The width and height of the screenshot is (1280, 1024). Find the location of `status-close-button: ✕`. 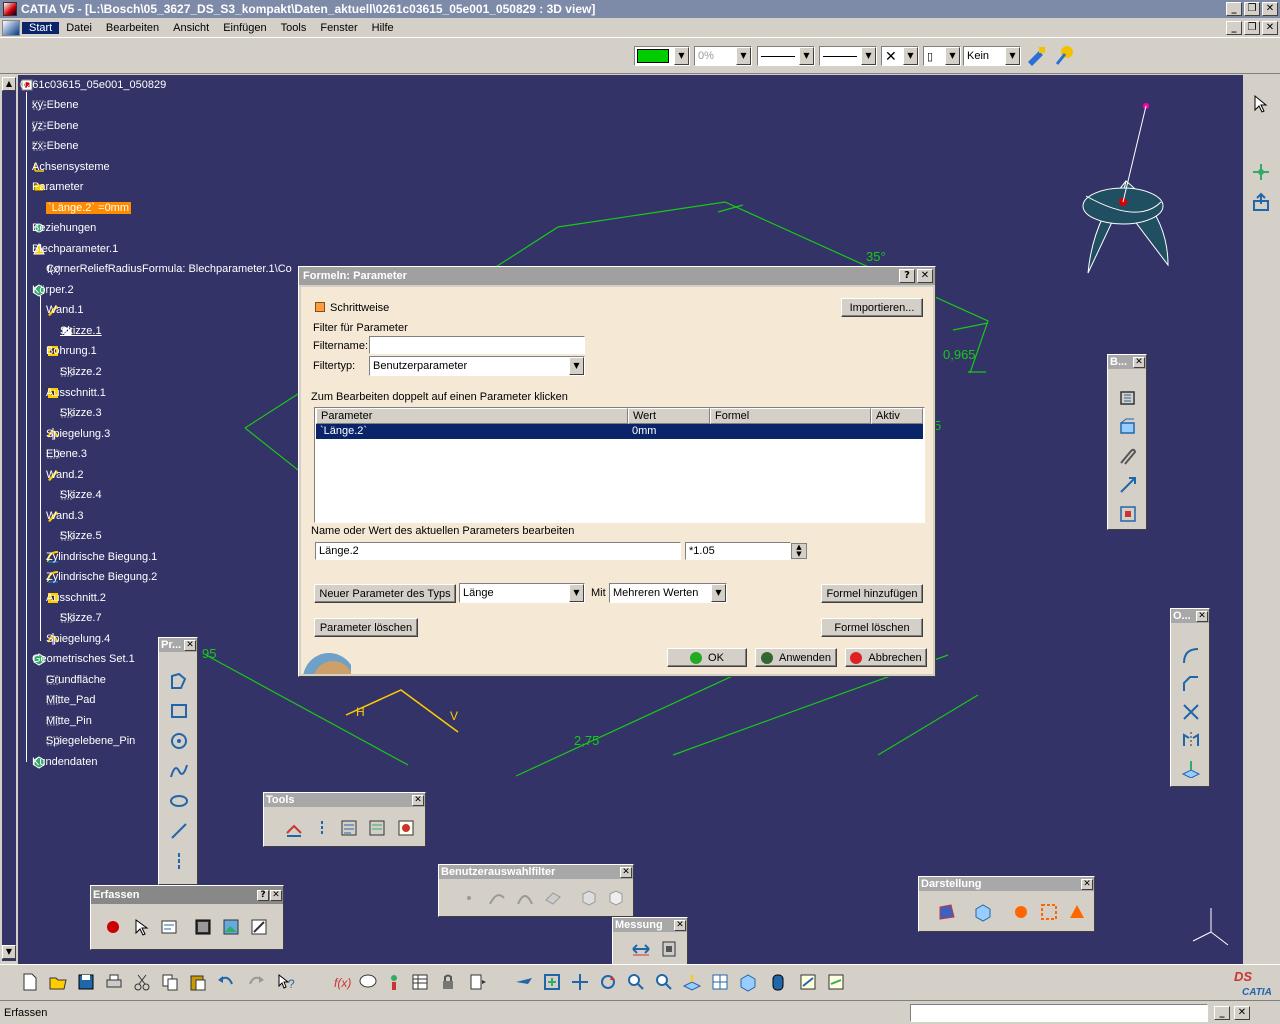

status-close-button: ✕ is located at coordinates (1242, 1012).